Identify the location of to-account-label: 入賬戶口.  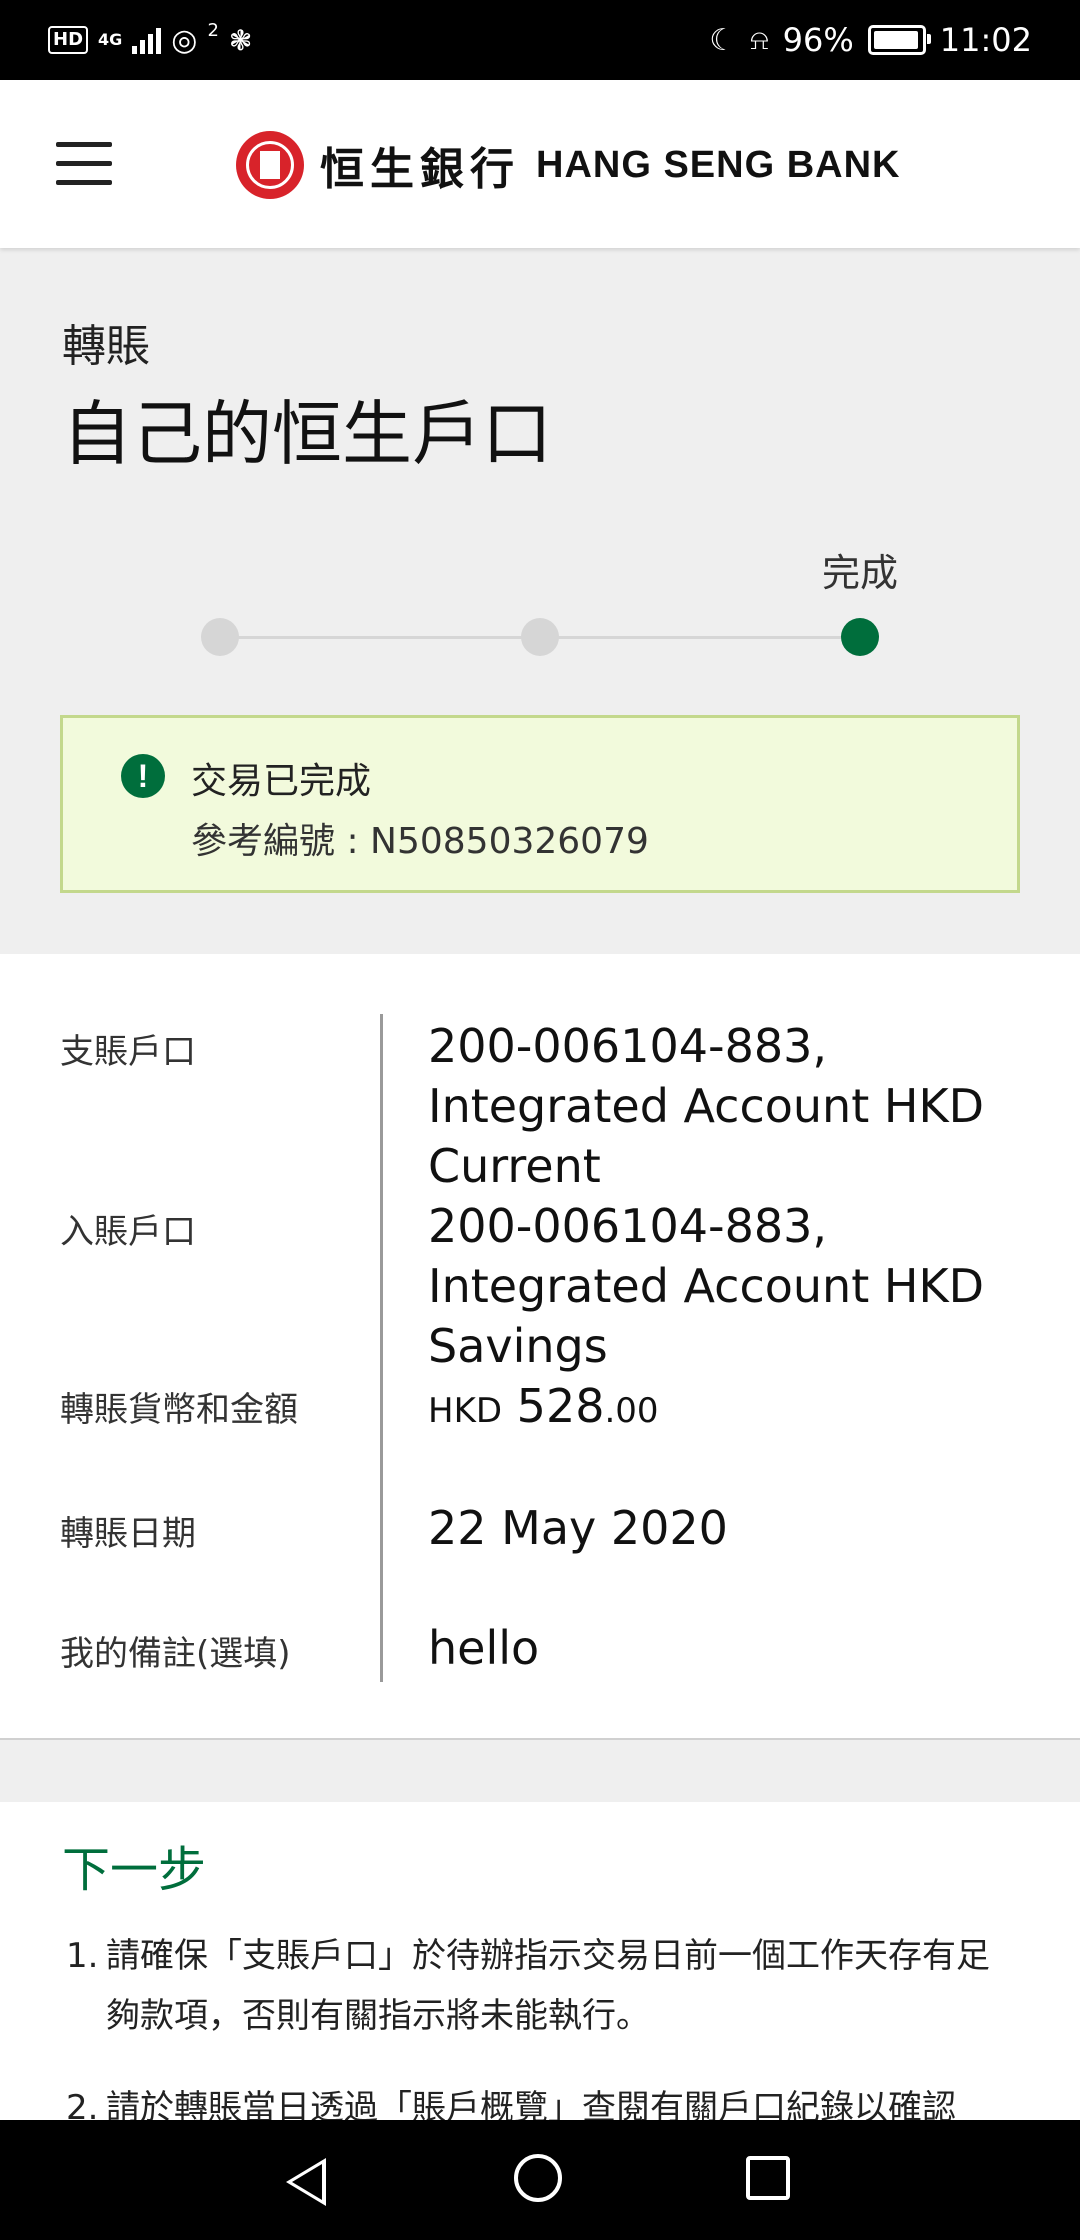
(128, 1232).